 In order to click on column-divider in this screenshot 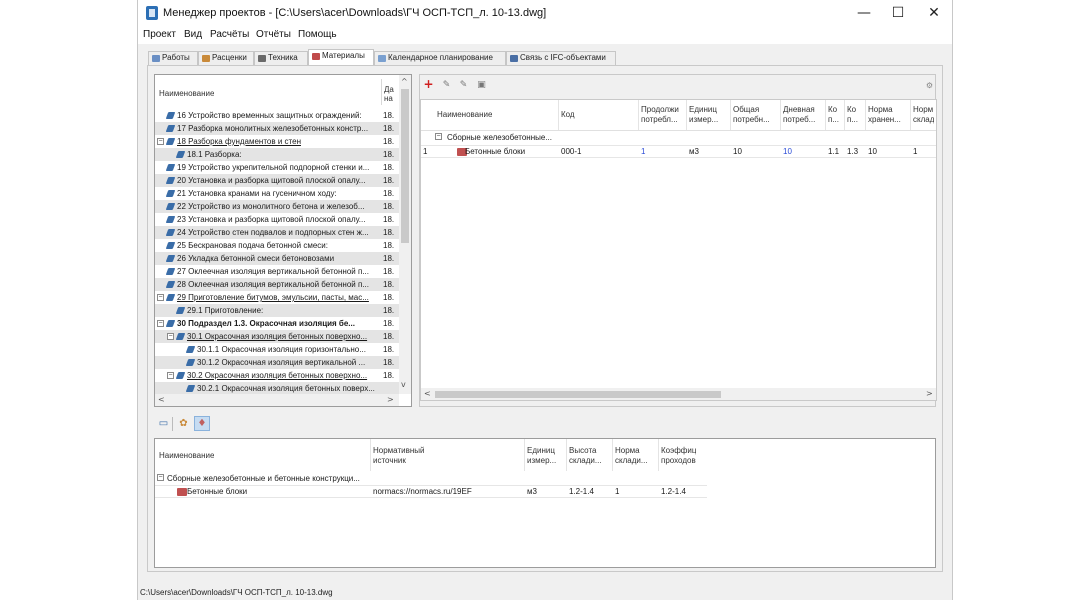, I will do `click(524, 455)`.